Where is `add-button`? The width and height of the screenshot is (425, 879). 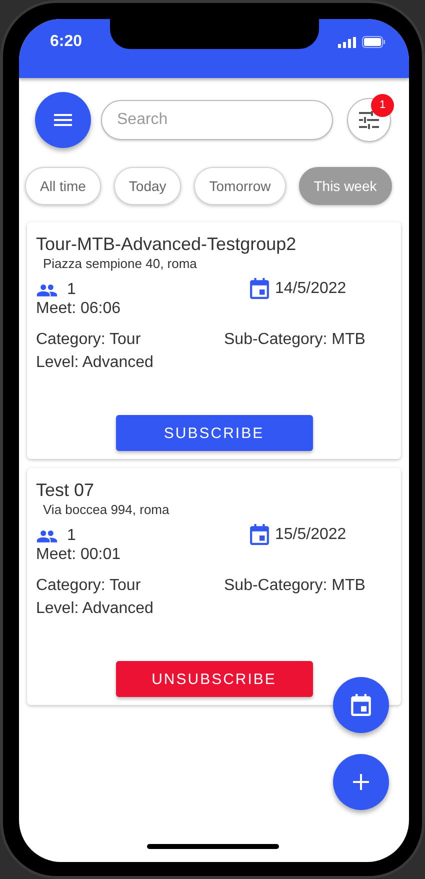
add-button is located at coordinates (361, 782).